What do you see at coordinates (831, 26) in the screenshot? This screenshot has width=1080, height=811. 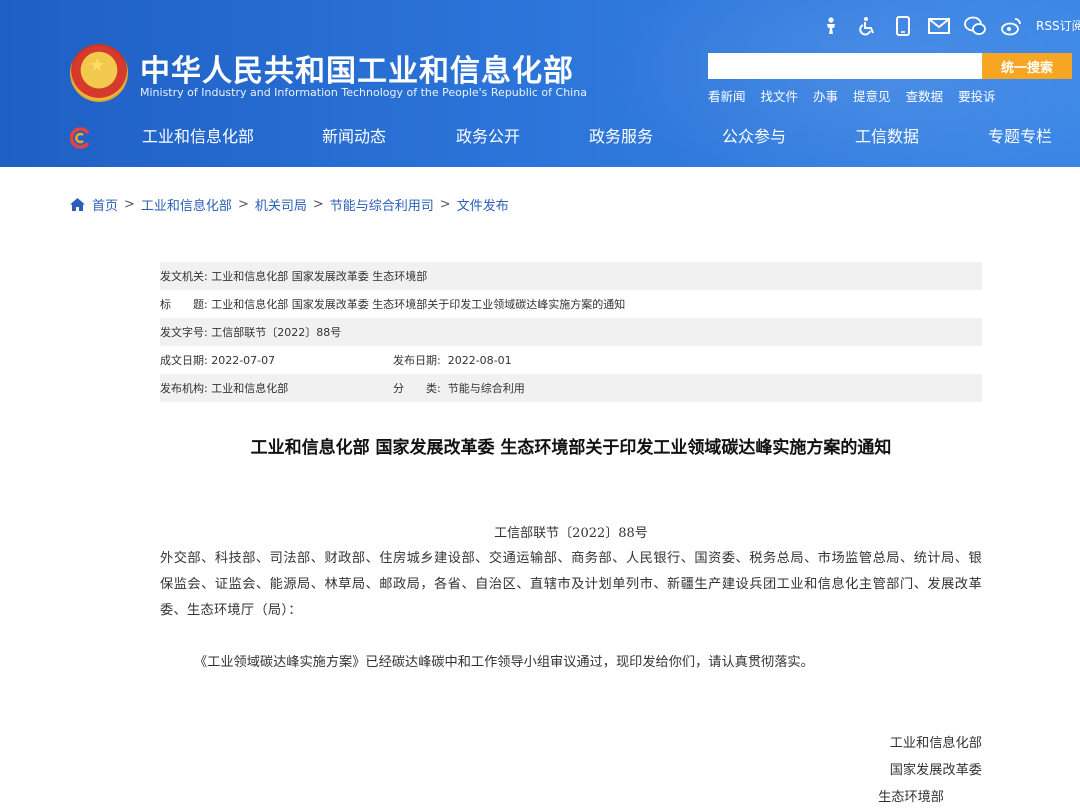 I see `accessibility-icon` at bounding box center [831, 26].